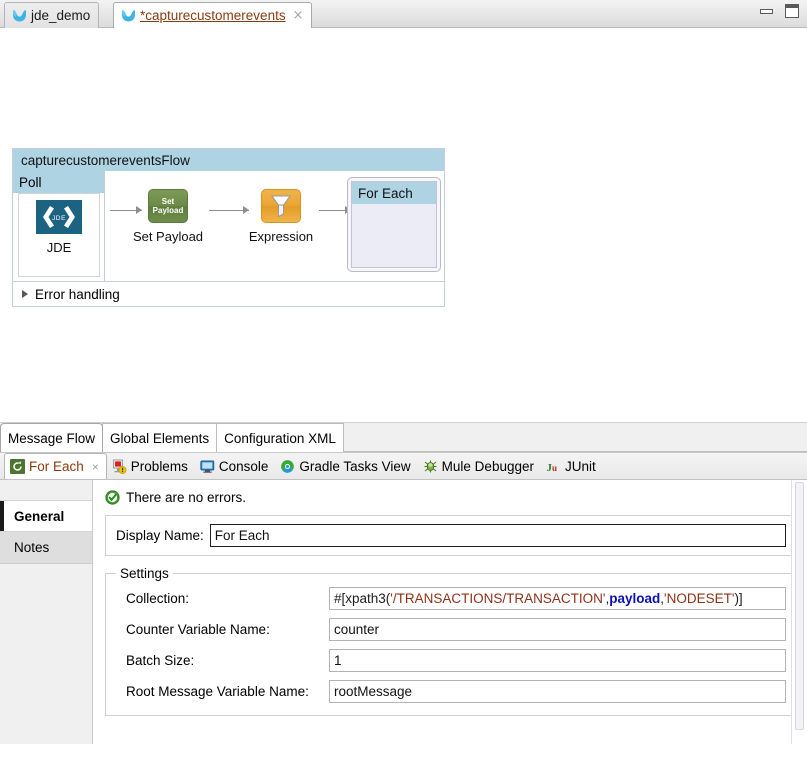 This screenshot has width=807, height=764. I want to click on properties-vertical-scrollbar, so click(799, 612).